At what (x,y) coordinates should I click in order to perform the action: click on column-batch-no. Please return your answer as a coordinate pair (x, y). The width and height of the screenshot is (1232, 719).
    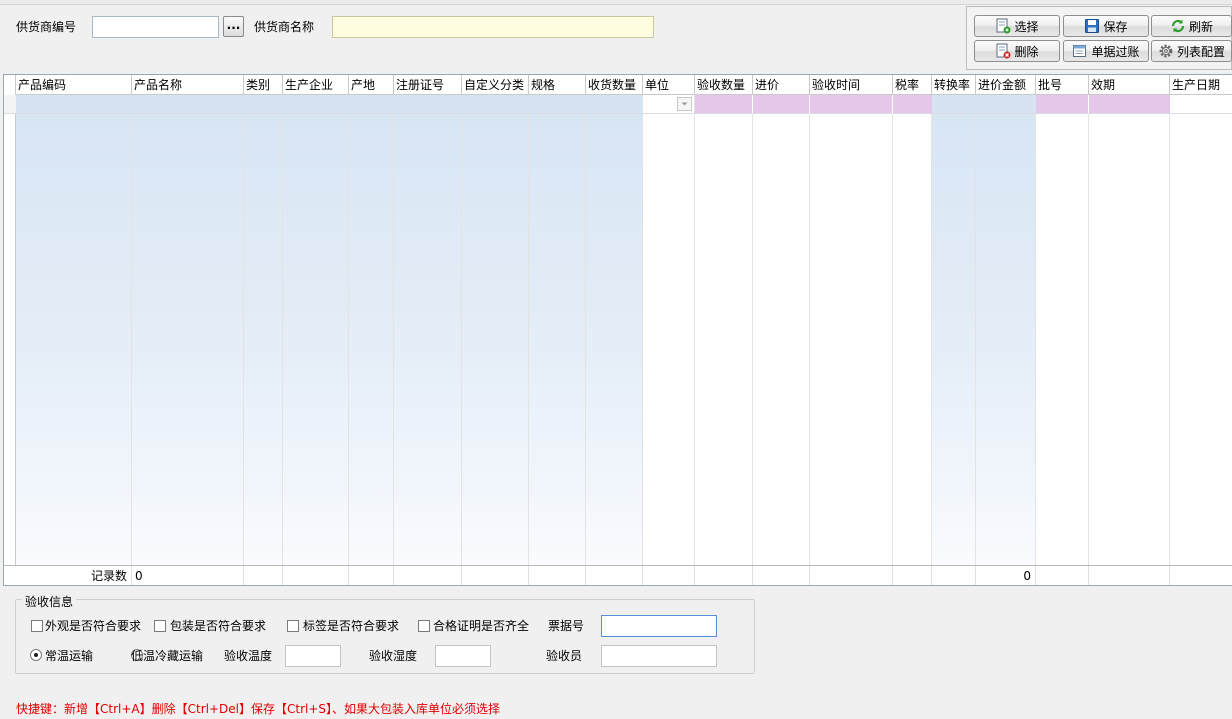
    Looking at the image, I should click on (1062, 330).